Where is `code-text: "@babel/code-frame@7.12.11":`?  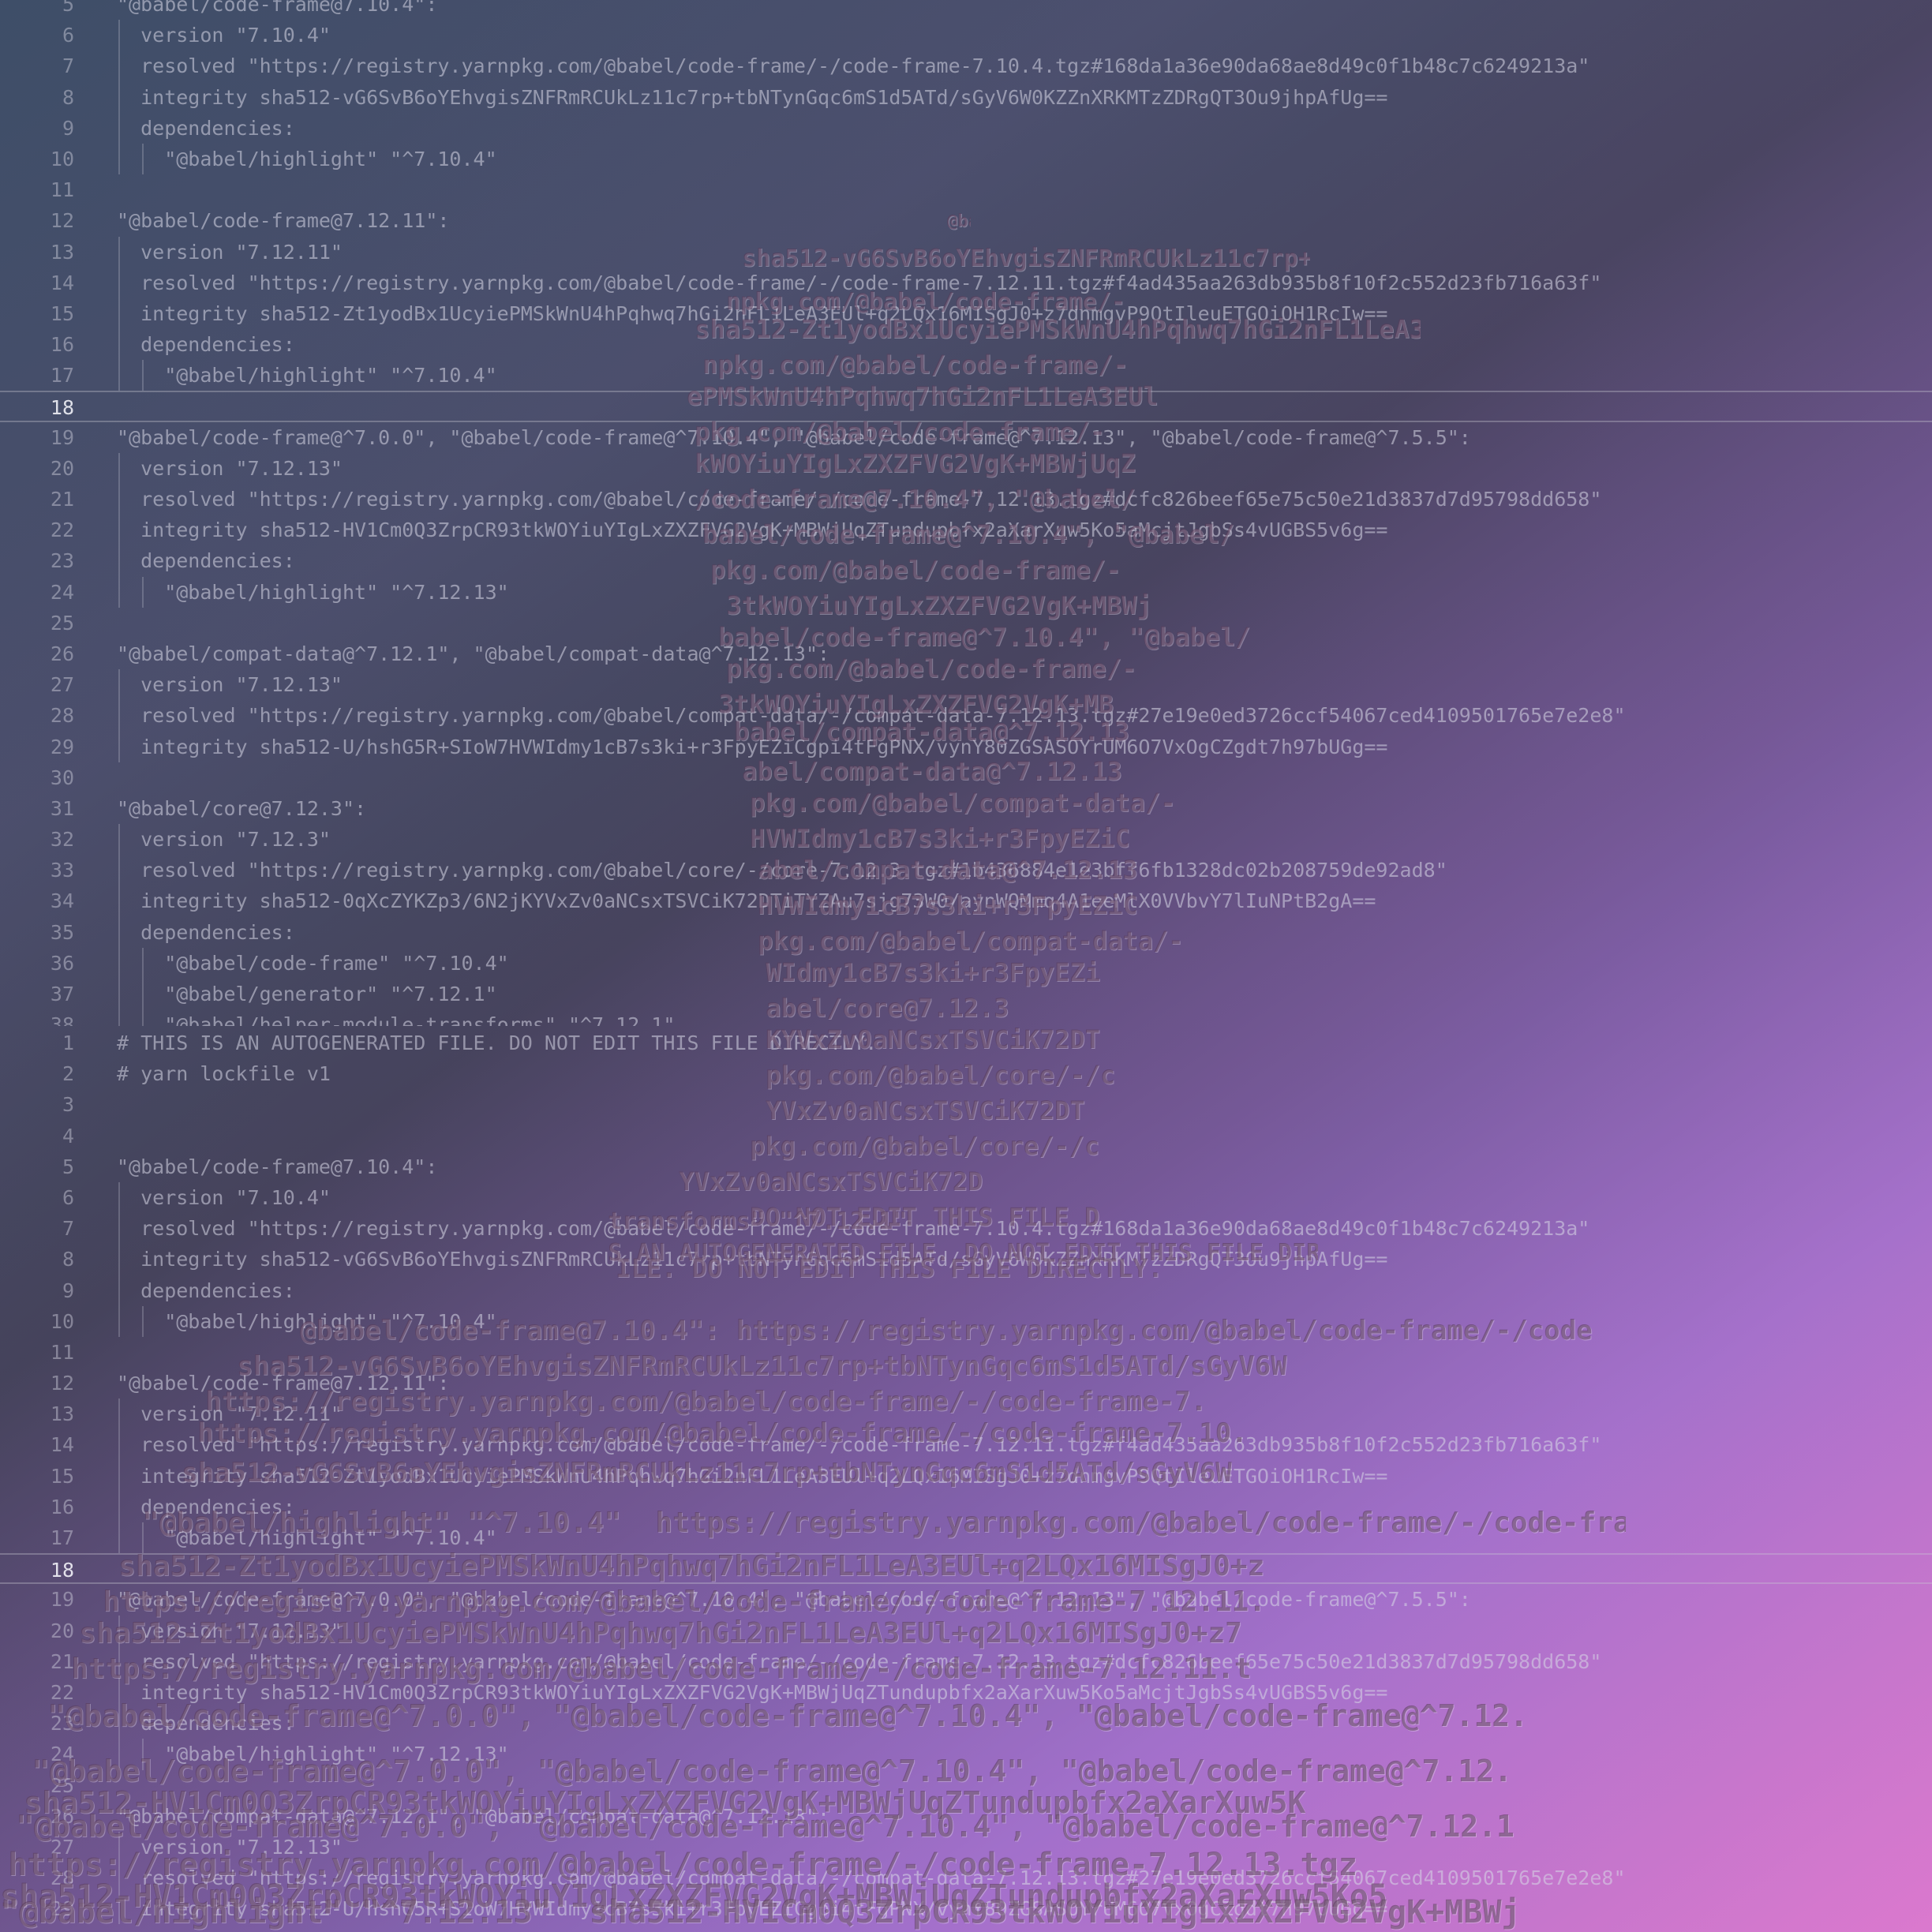 code-text: "@babel/code-frame@7.12.11": is located at coordinates (283, 1383).